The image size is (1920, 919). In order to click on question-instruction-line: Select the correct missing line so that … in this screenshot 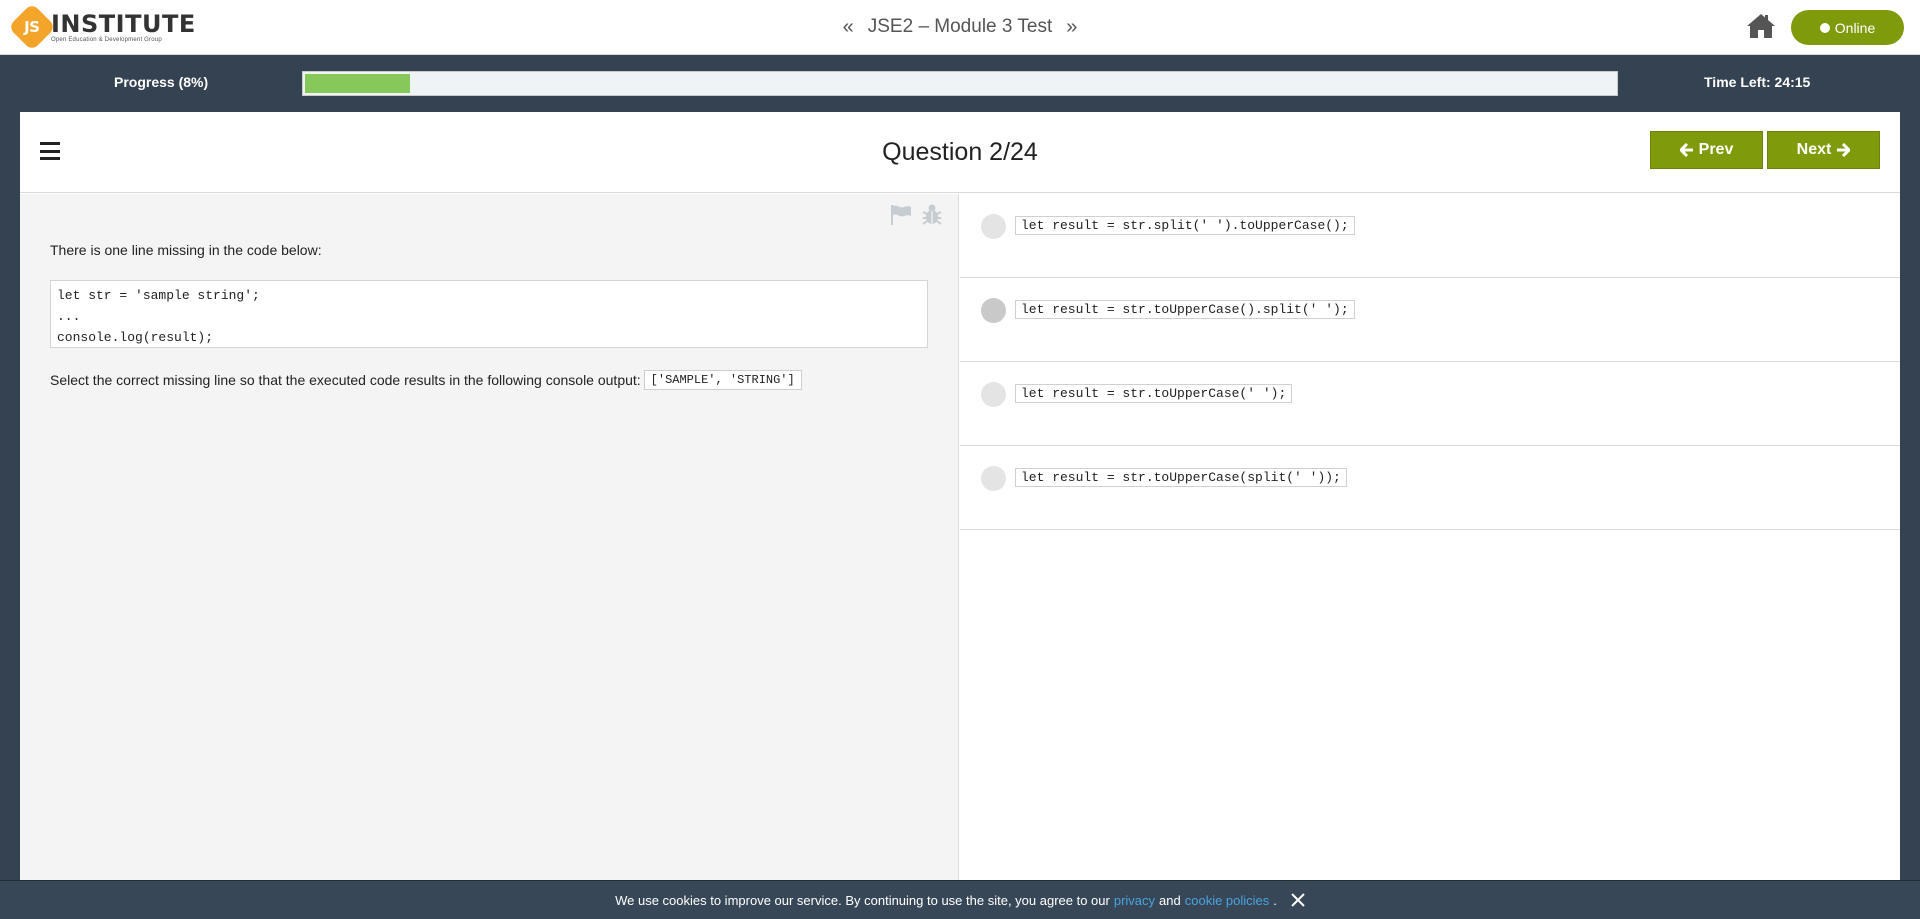, I will do `click(426, 380)`.